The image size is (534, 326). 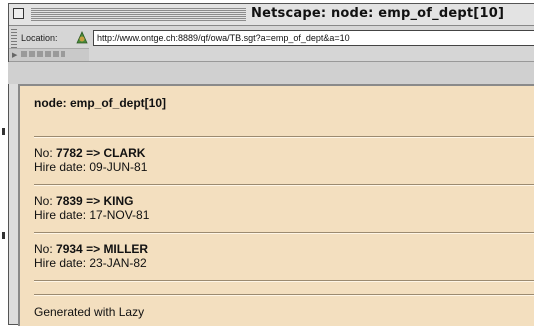 What do you see at coordinates (82, 38) in the screenshot?
I see `netscape-location-icon` at bounding box center [82, 38].